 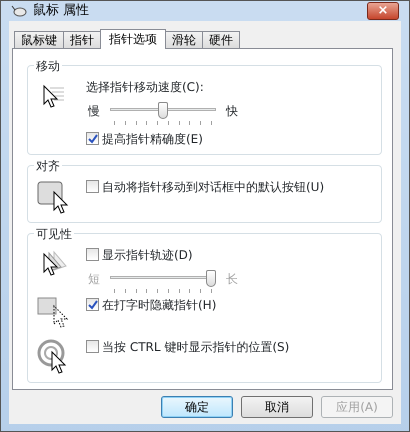 I want to click on group-title: 对齐, so click(x=48, y=165).